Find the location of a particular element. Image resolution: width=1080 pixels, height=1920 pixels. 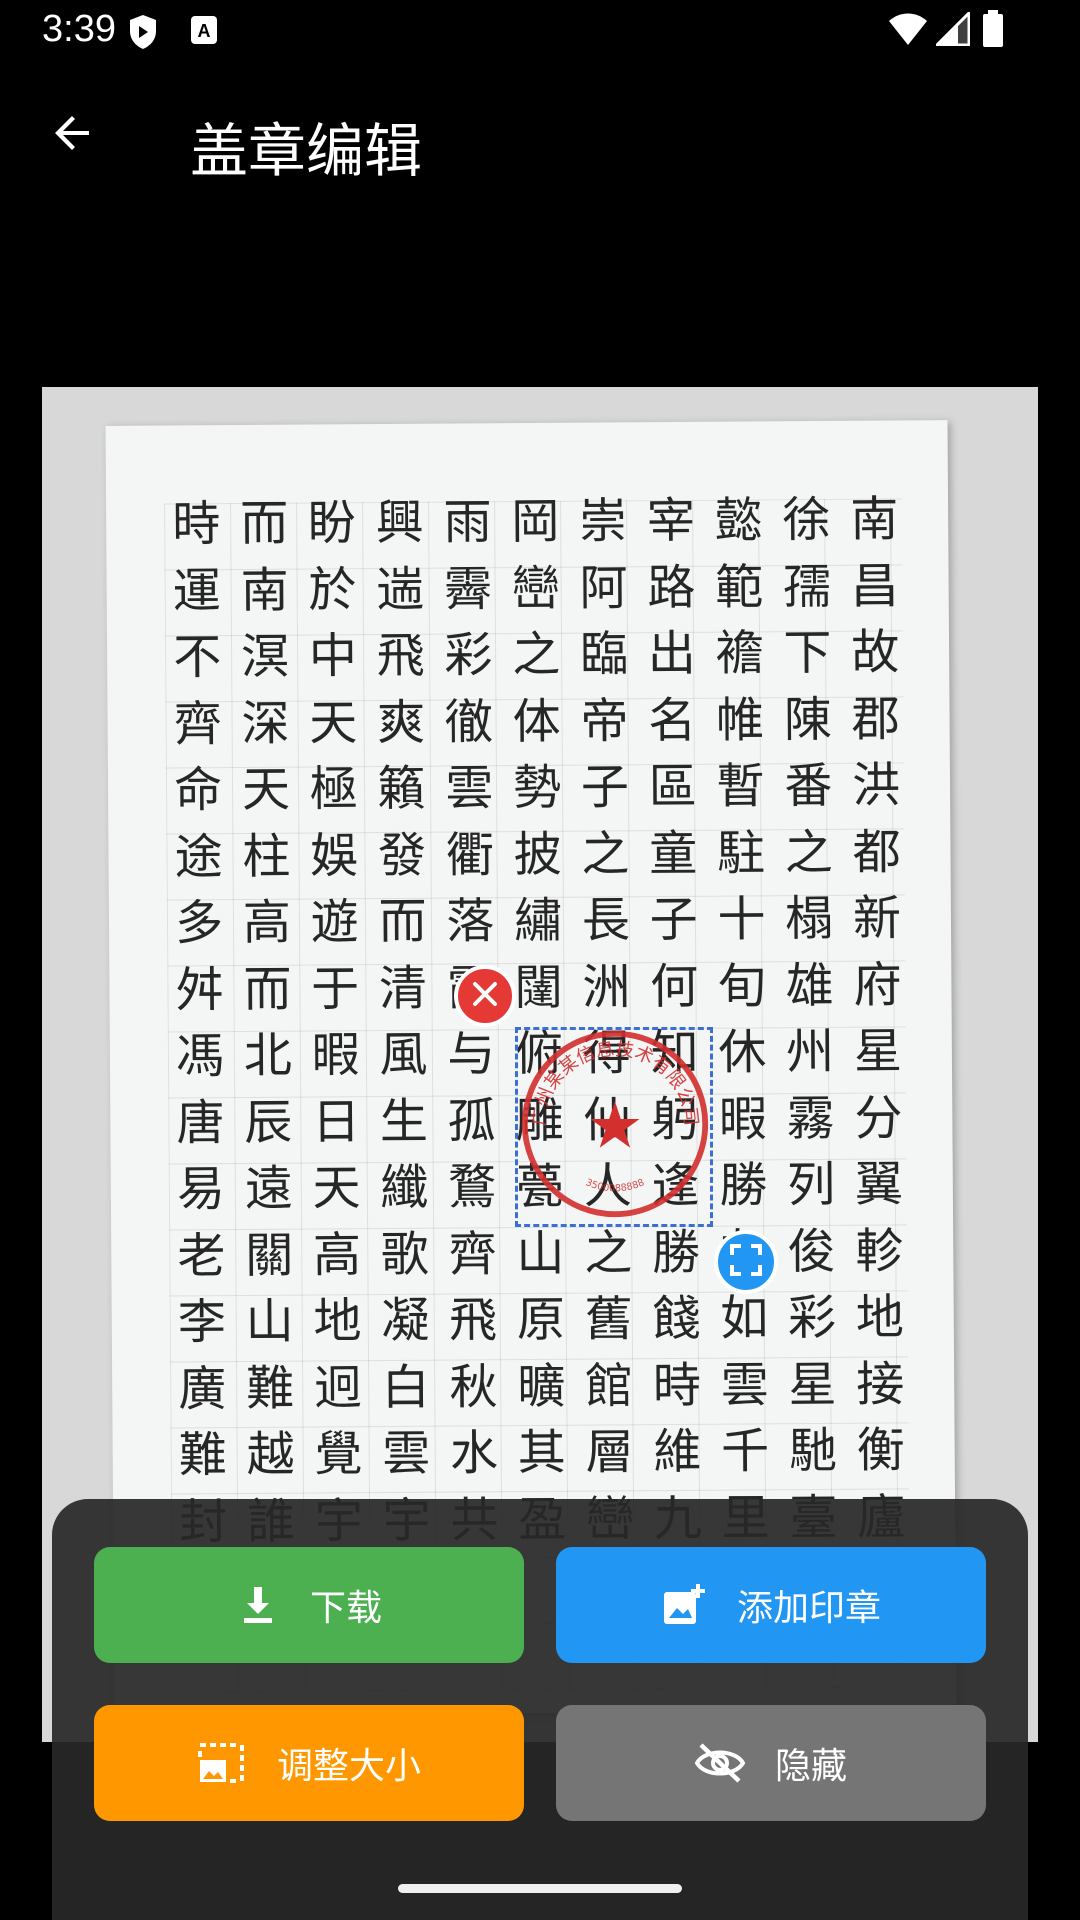

status-bar: 3:39 A is located at coordinates (540, 32).